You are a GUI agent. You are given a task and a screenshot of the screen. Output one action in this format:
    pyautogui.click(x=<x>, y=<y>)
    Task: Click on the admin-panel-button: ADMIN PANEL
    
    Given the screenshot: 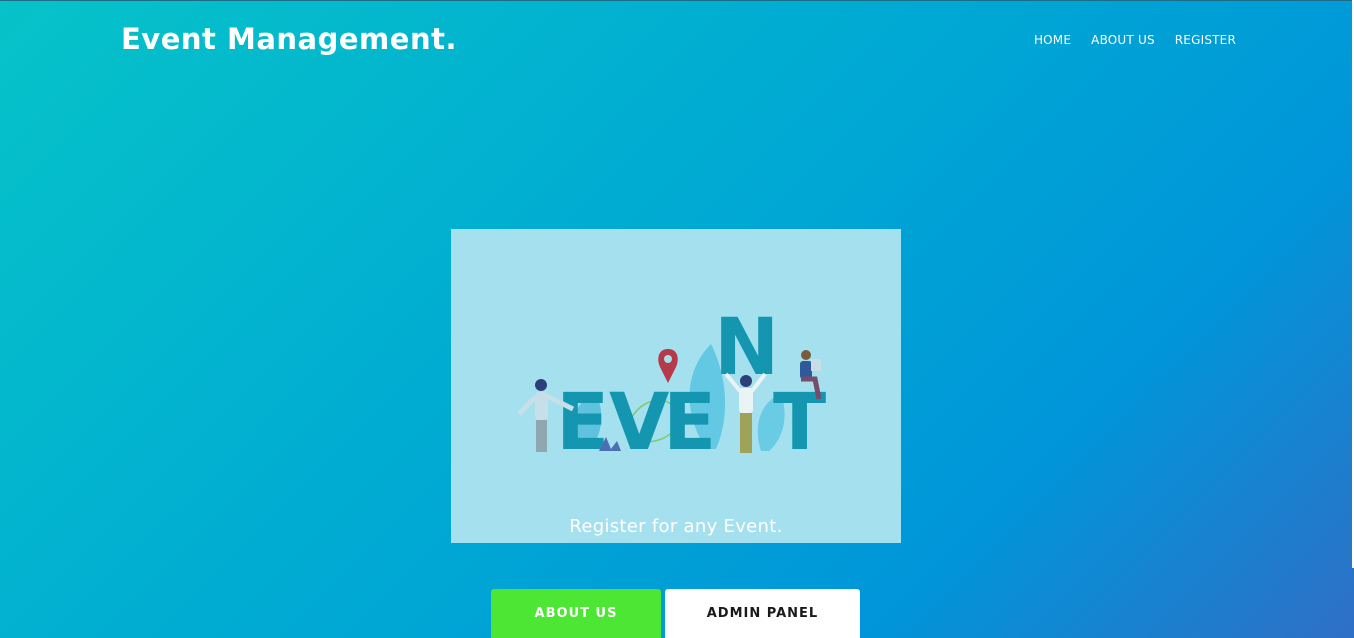 What is the action you would take?
    pyautogui.click(x=762, y=613)
    